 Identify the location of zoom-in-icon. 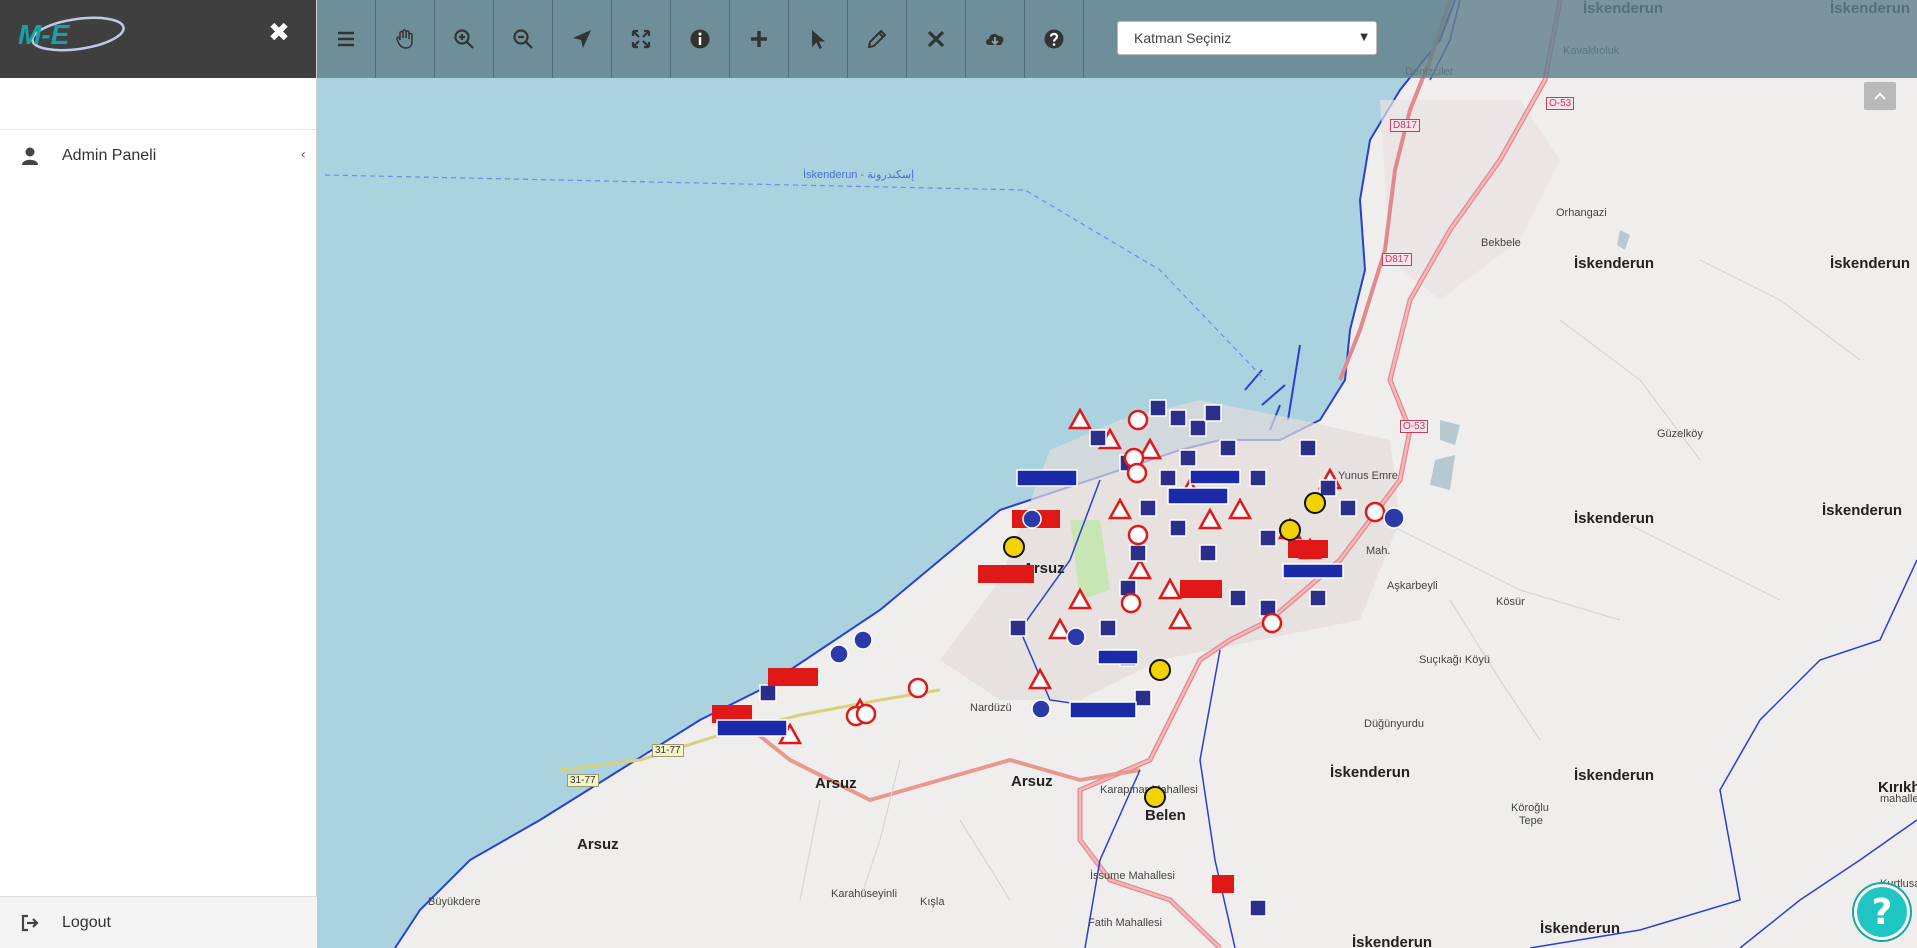
(464, 39).